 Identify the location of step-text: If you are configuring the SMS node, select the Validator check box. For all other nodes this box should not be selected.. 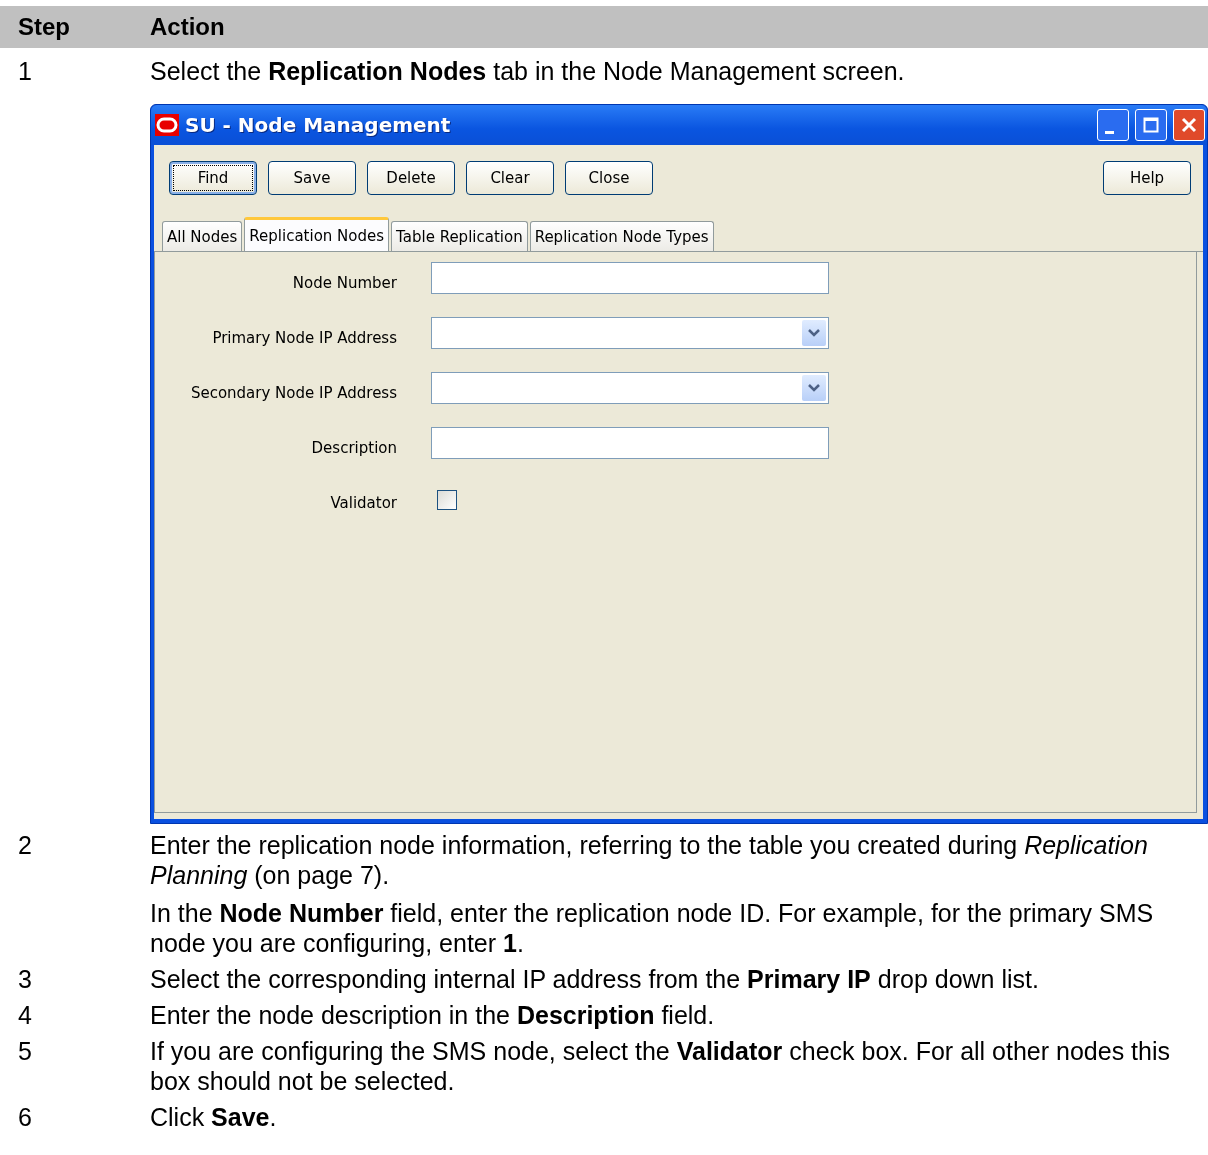
(660, 1066).